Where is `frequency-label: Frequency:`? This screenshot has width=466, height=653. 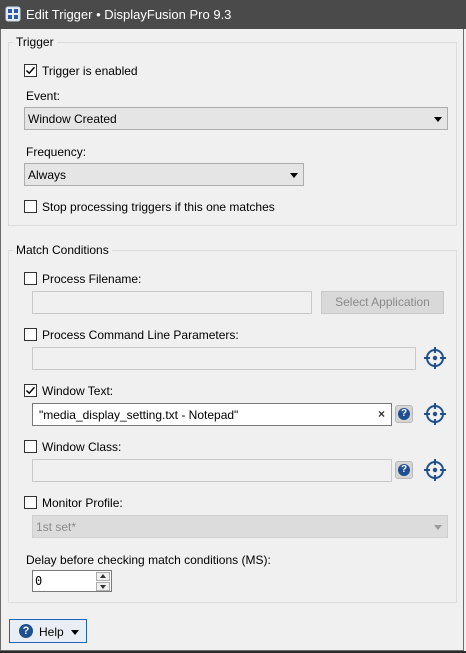 frequency-label: Frequency: is located at coordinates (56, 152).